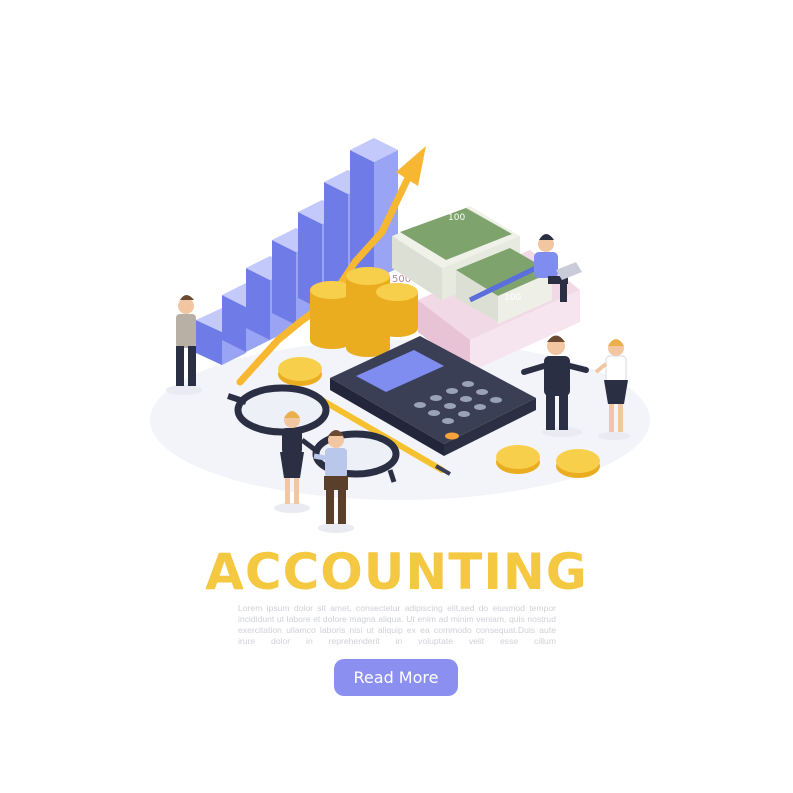 Image resolution: width=793 pixels, height=793 pixels. I want to click on page-title: ACCOUNTING, so click(396, 572).